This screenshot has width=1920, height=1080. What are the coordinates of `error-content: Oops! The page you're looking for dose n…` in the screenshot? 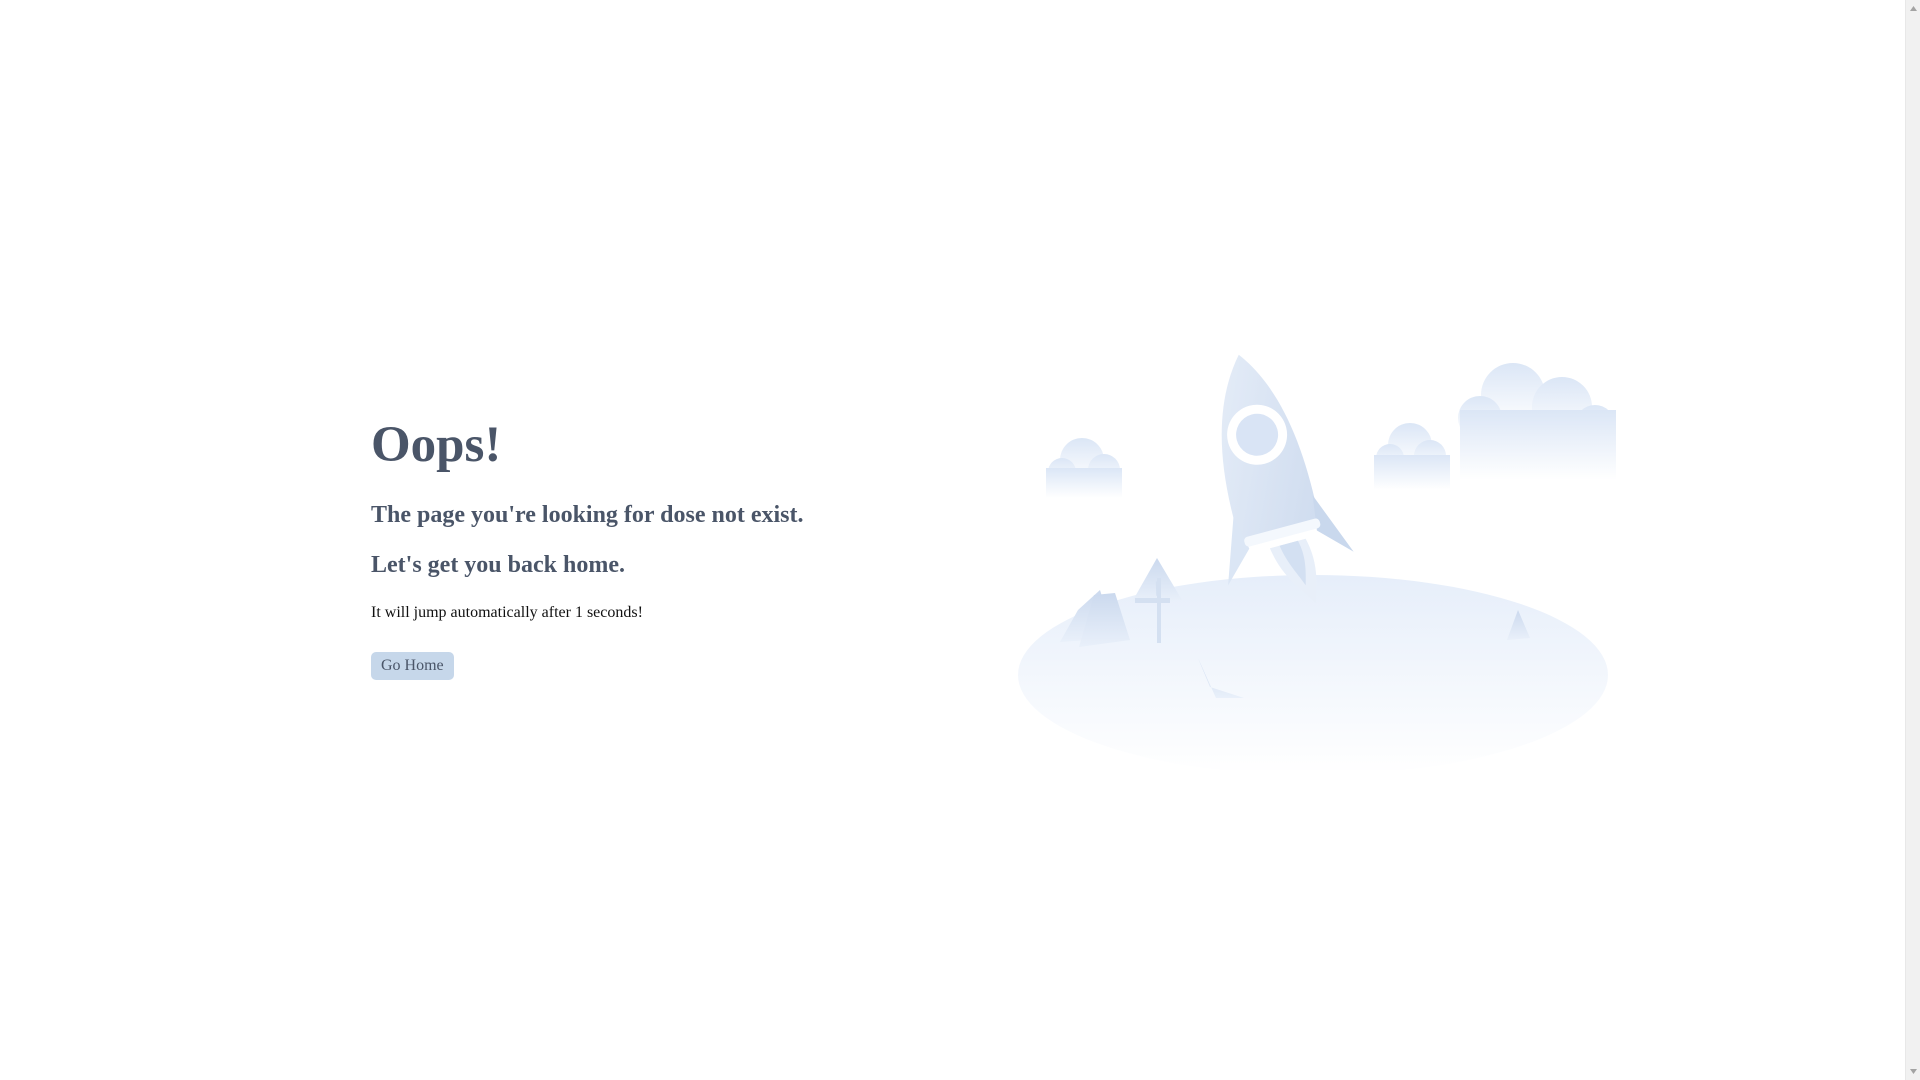 It's located at (651, 545).